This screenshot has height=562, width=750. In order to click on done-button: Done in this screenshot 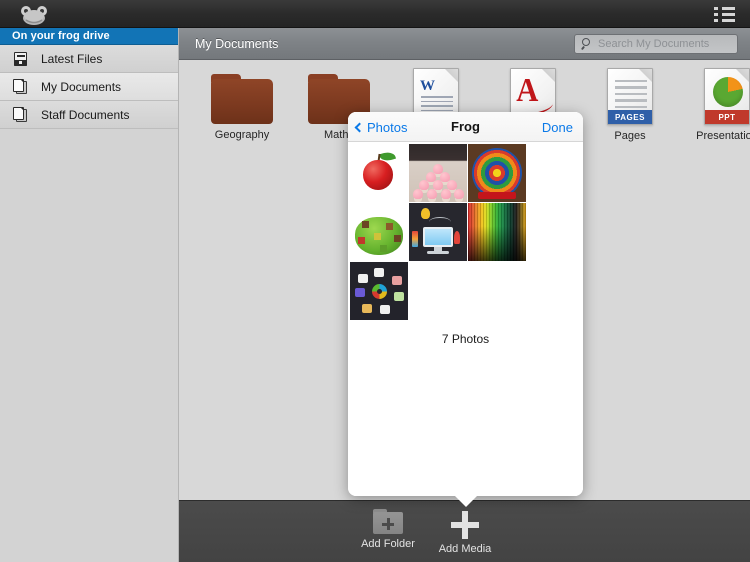, I will do `click(557, 127)`.